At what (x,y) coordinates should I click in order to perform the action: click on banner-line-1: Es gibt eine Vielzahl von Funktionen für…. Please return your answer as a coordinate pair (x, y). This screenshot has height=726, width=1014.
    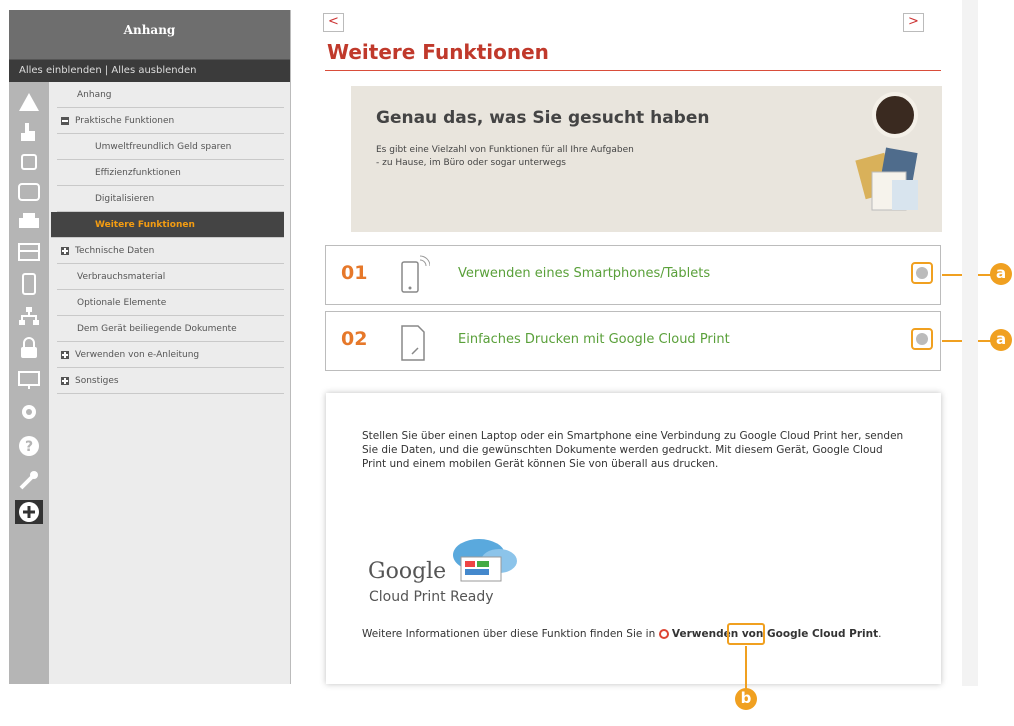
    Looking at the image, I should click on (505, 150).